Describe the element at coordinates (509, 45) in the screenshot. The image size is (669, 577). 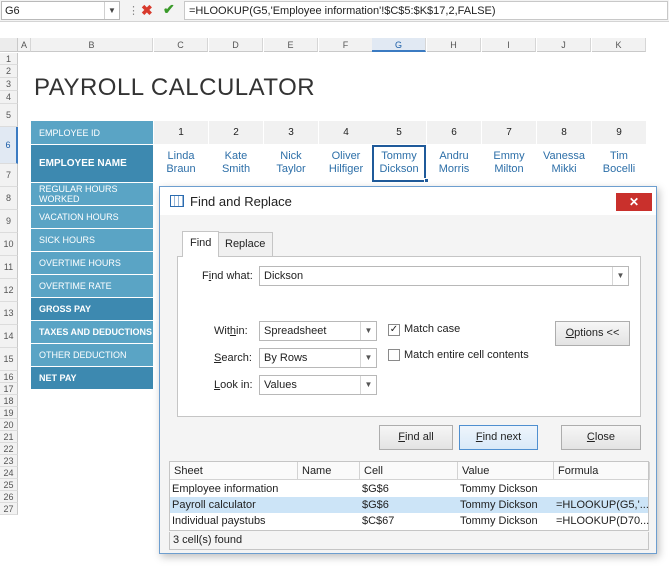
I see `column-header-i: I` at that location.